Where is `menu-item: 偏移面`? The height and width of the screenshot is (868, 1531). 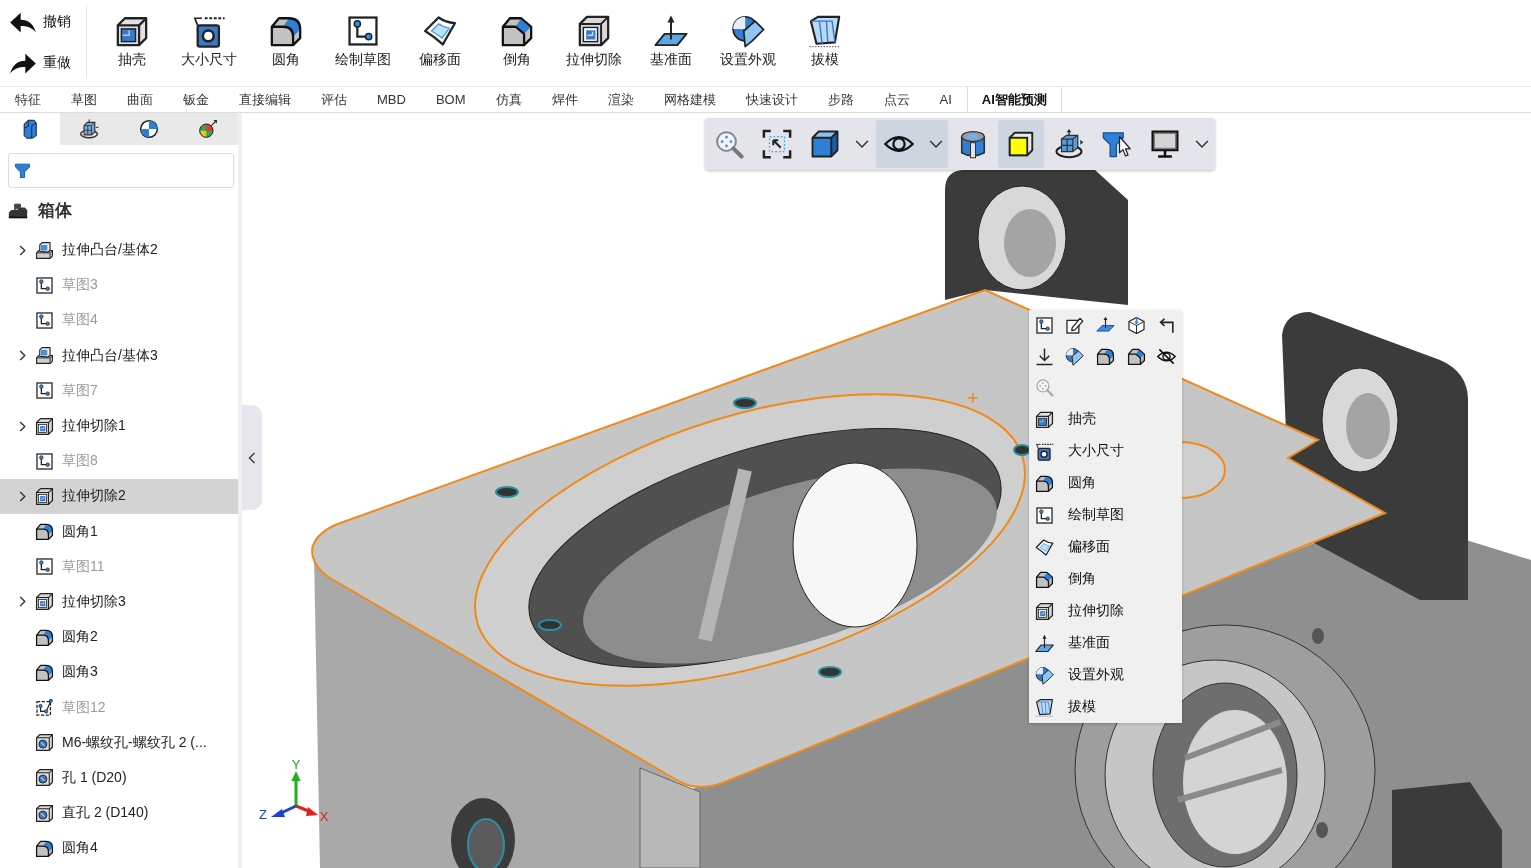
menu-item: 偏移面 is located at coordinates (1105, 547).